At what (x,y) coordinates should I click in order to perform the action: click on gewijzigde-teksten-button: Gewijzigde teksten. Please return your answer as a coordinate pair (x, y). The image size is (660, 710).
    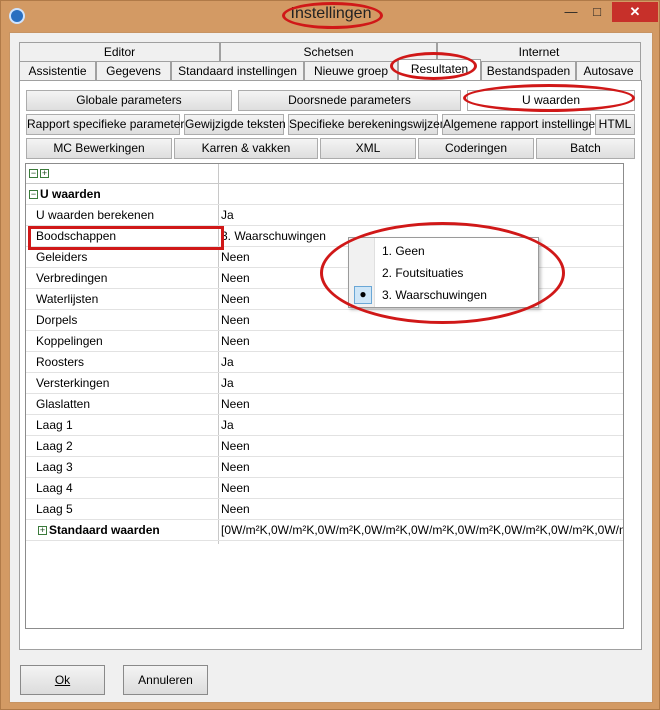
    Looking at the image, I should click on (235, 124).